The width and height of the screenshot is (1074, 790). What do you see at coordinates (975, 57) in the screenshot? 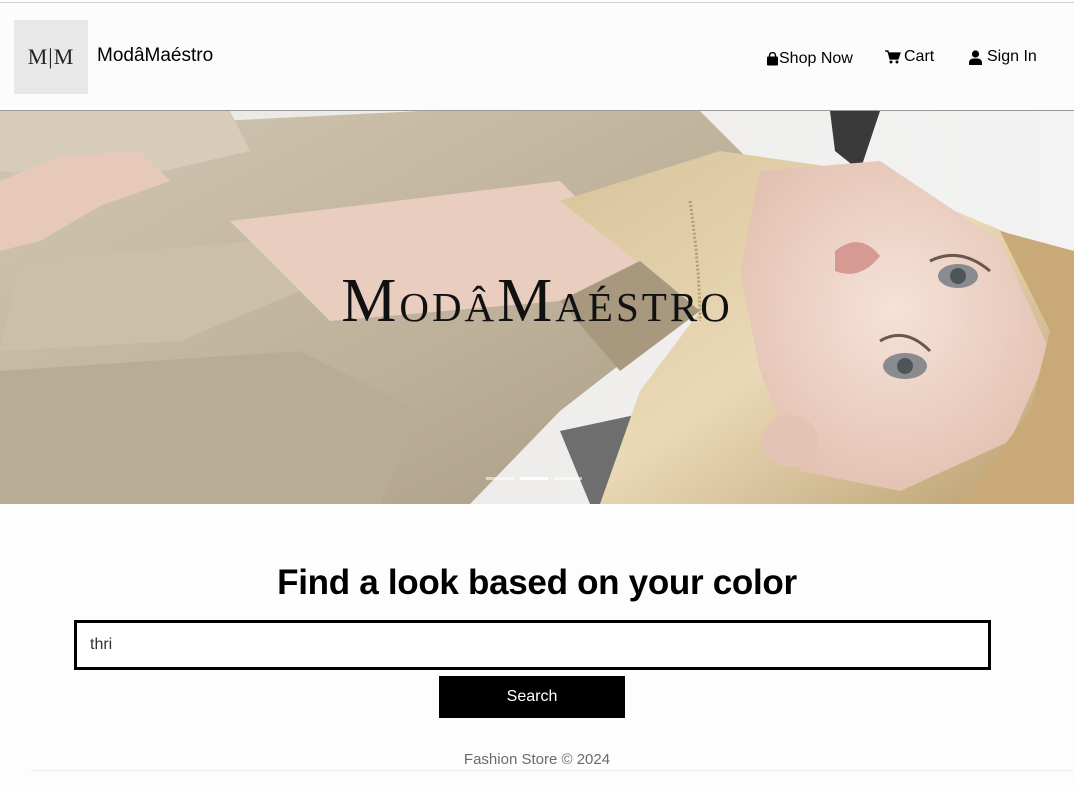
I see `user-icon` at bounding box center [975, 57].